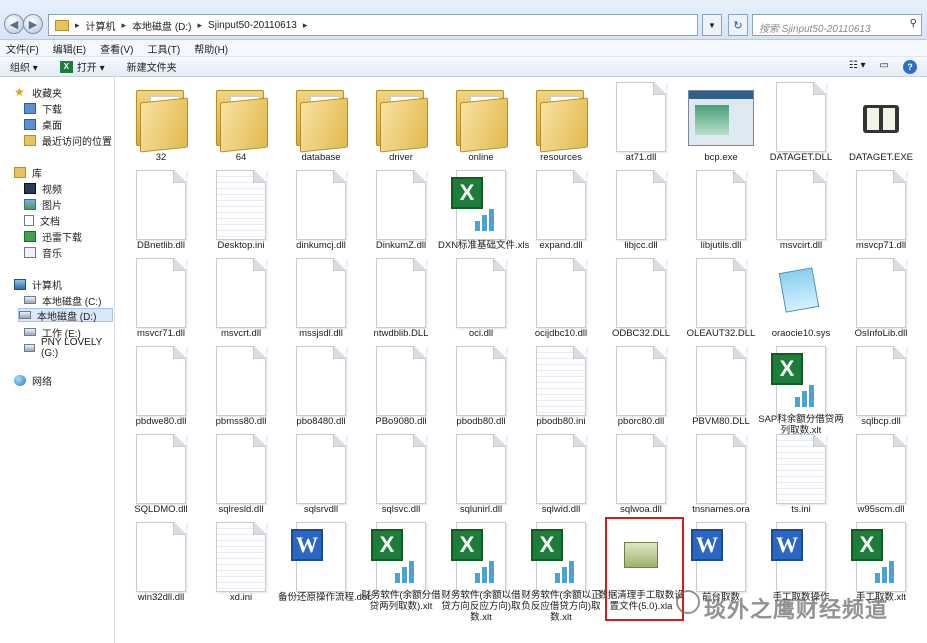  I want to click on file-item: xd.ini, so click(241, 560).